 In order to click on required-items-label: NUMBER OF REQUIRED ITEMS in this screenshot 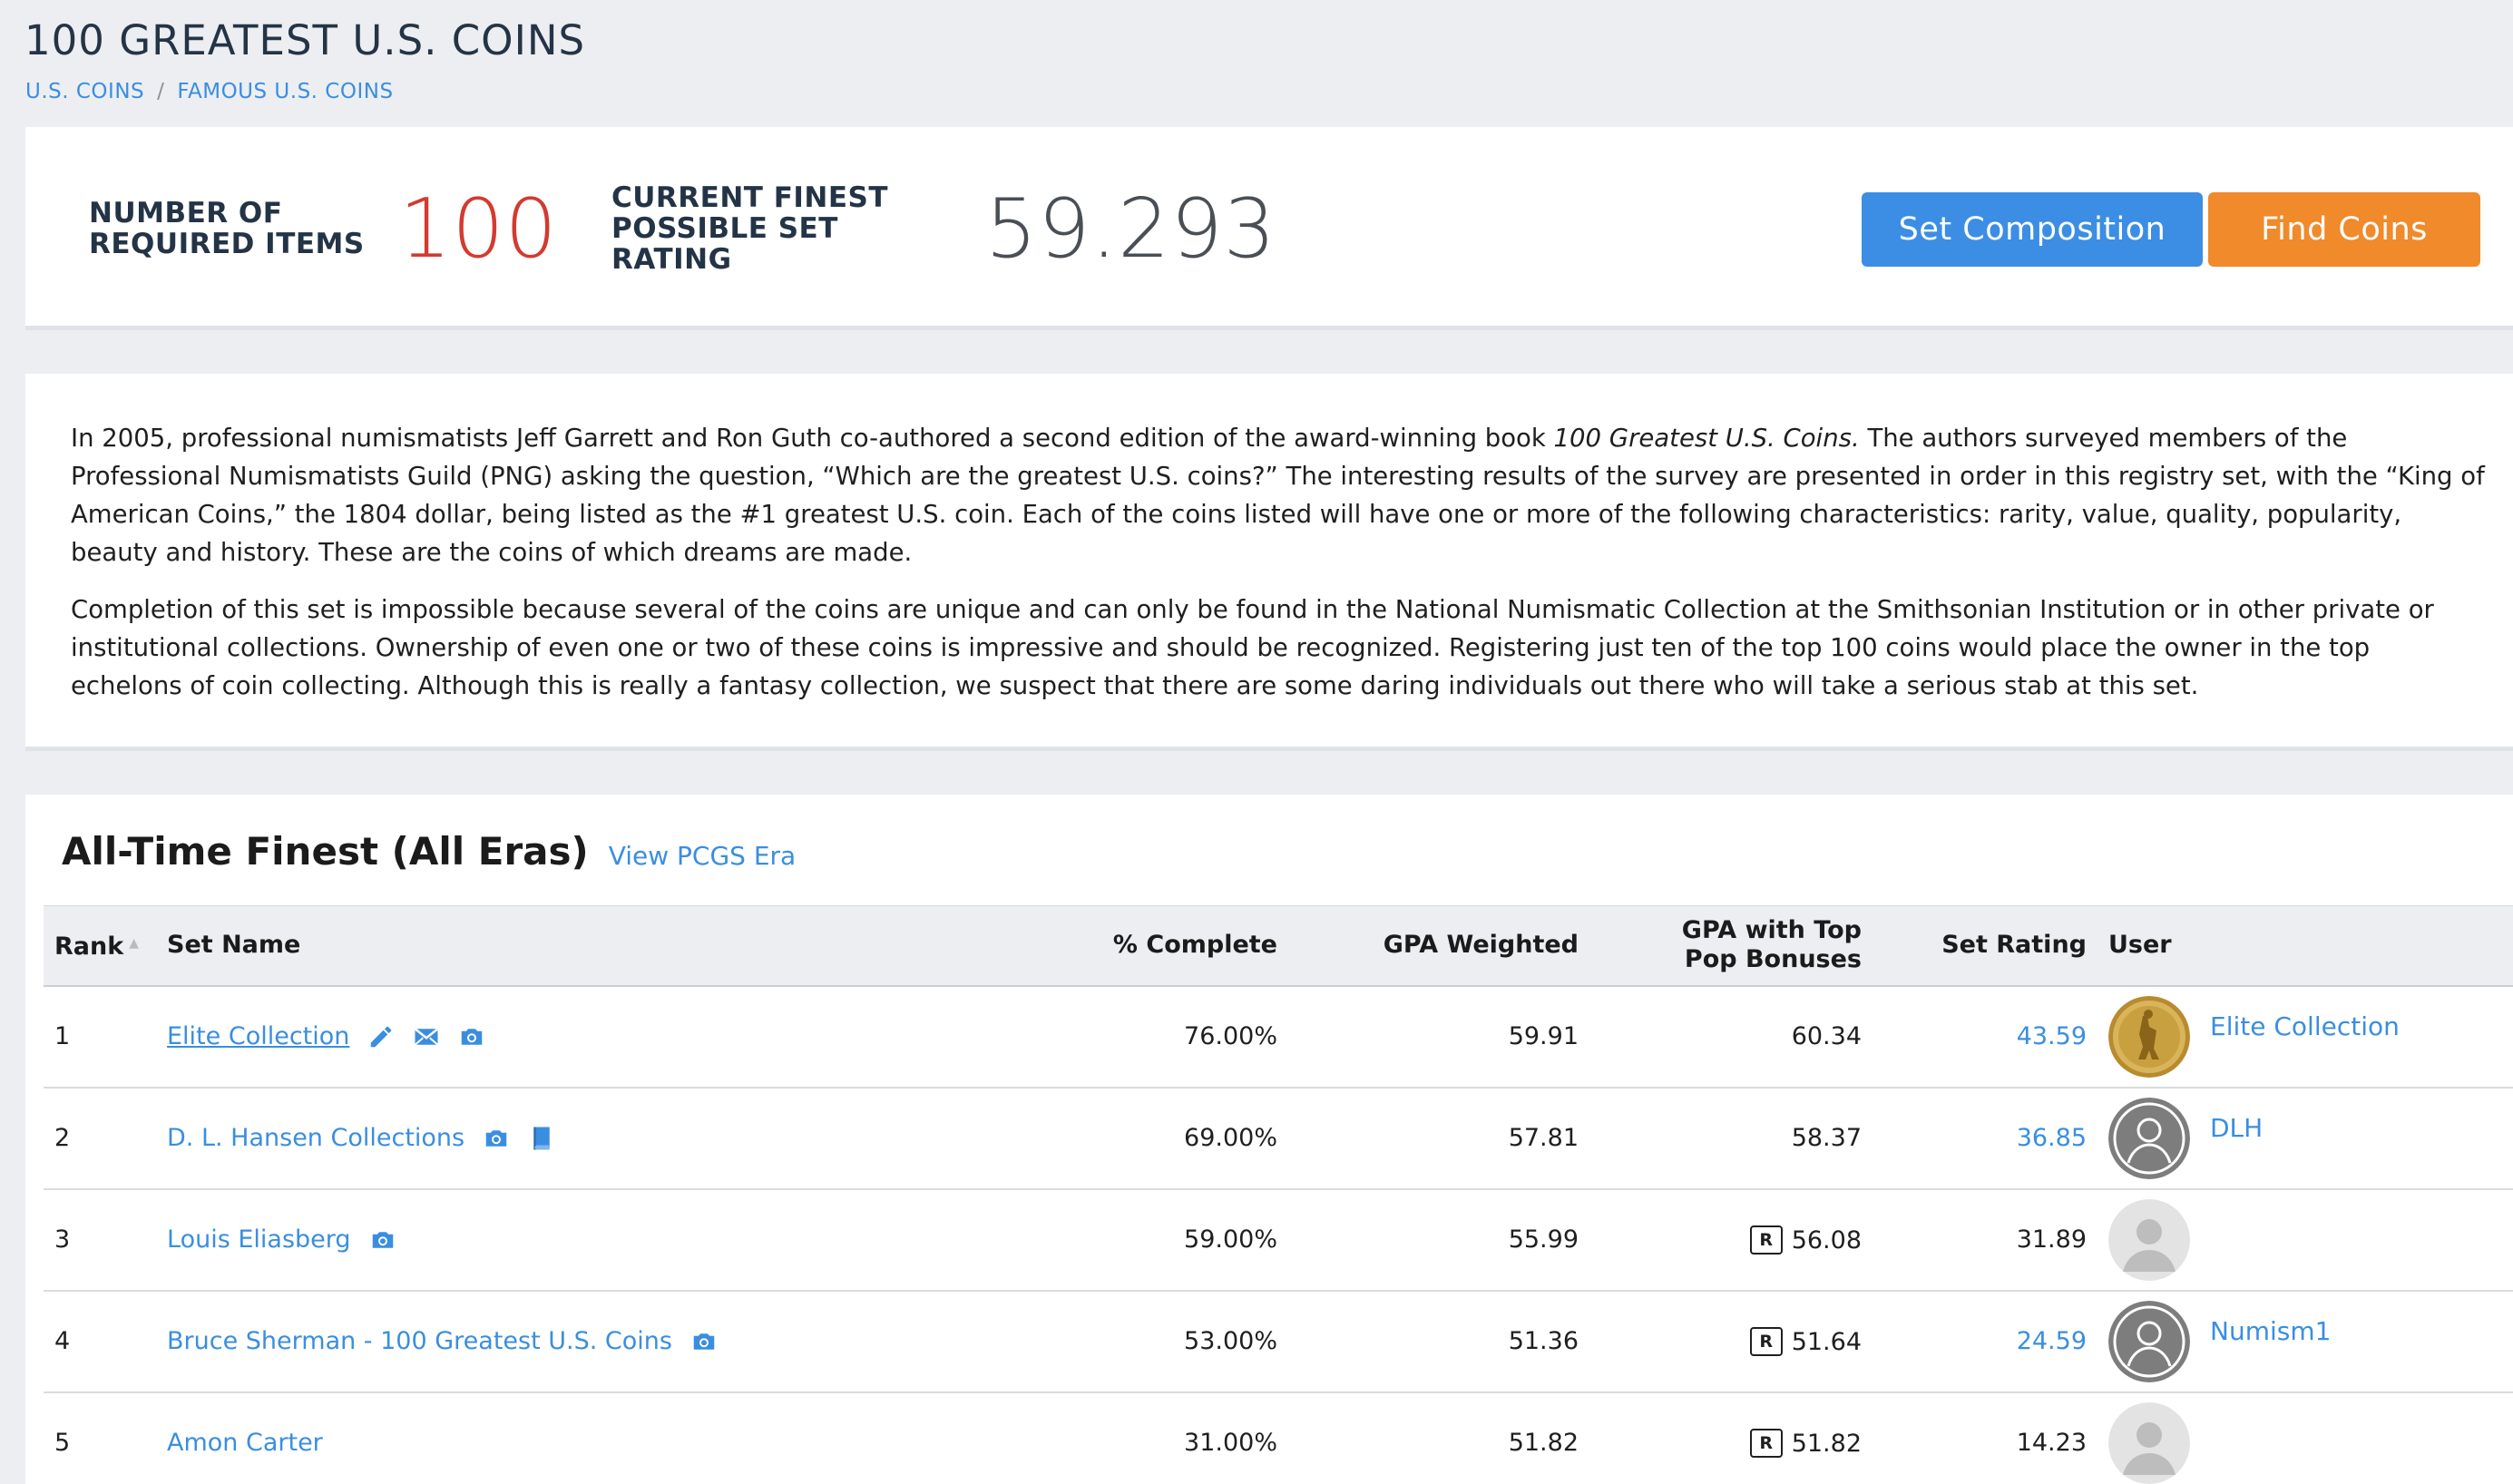, I will do `click(227, 228)`.